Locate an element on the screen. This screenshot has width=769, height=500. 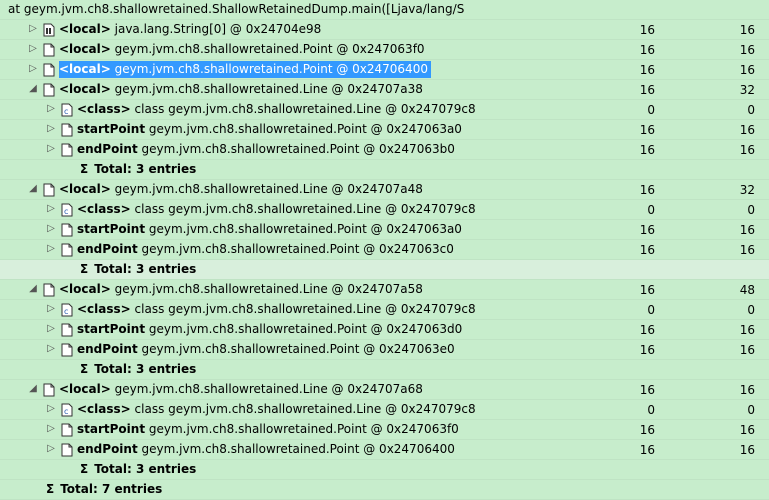
field-name: <class> is located at coordinates (104, 409).